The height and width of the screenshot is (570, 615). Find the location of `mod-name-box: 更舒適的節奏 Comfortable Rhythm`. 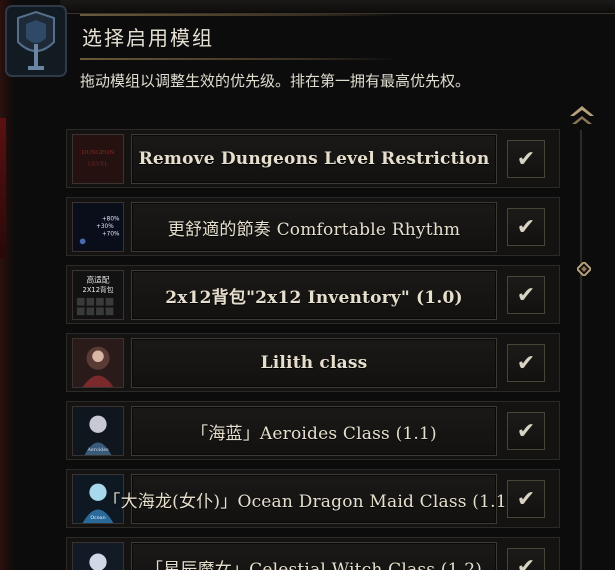

mod-name-box: 更舒適的節奏 Comfortable Rhythm is located at coordinates (314, 227).